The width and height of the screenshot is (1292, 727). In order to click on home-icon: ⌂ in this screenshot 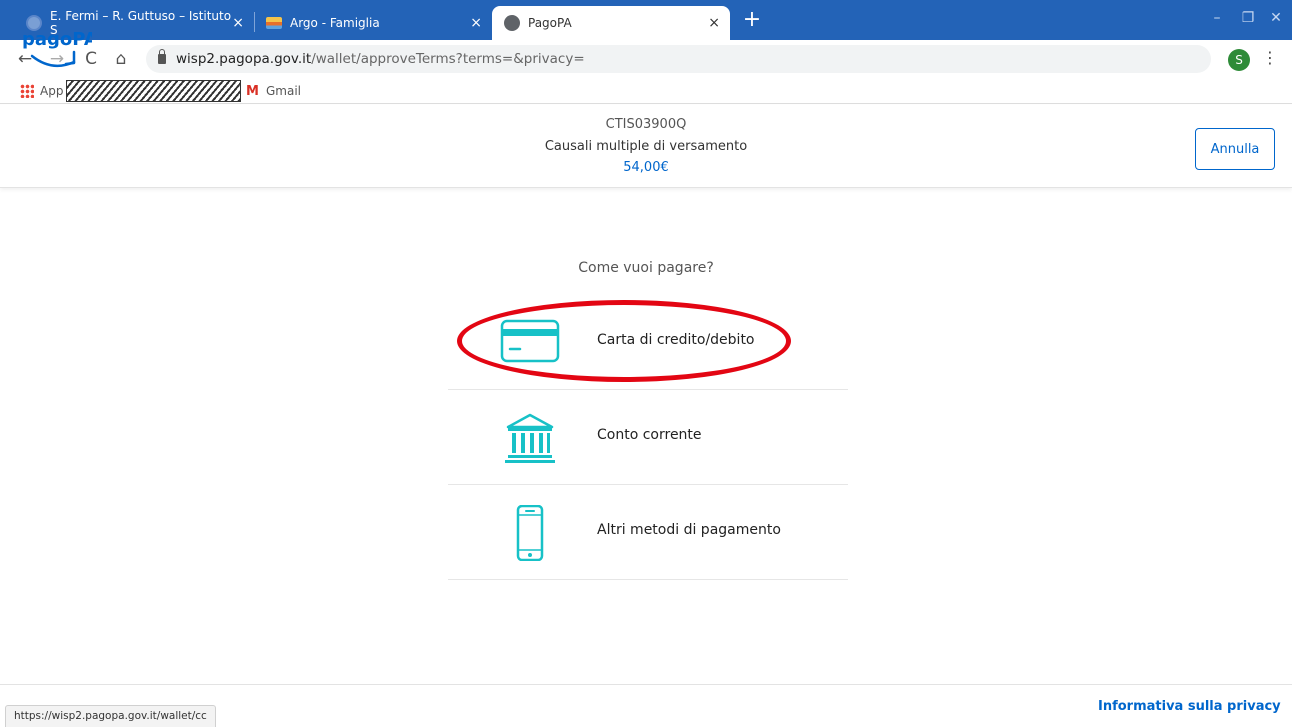, I will do `click(121, 59)`.